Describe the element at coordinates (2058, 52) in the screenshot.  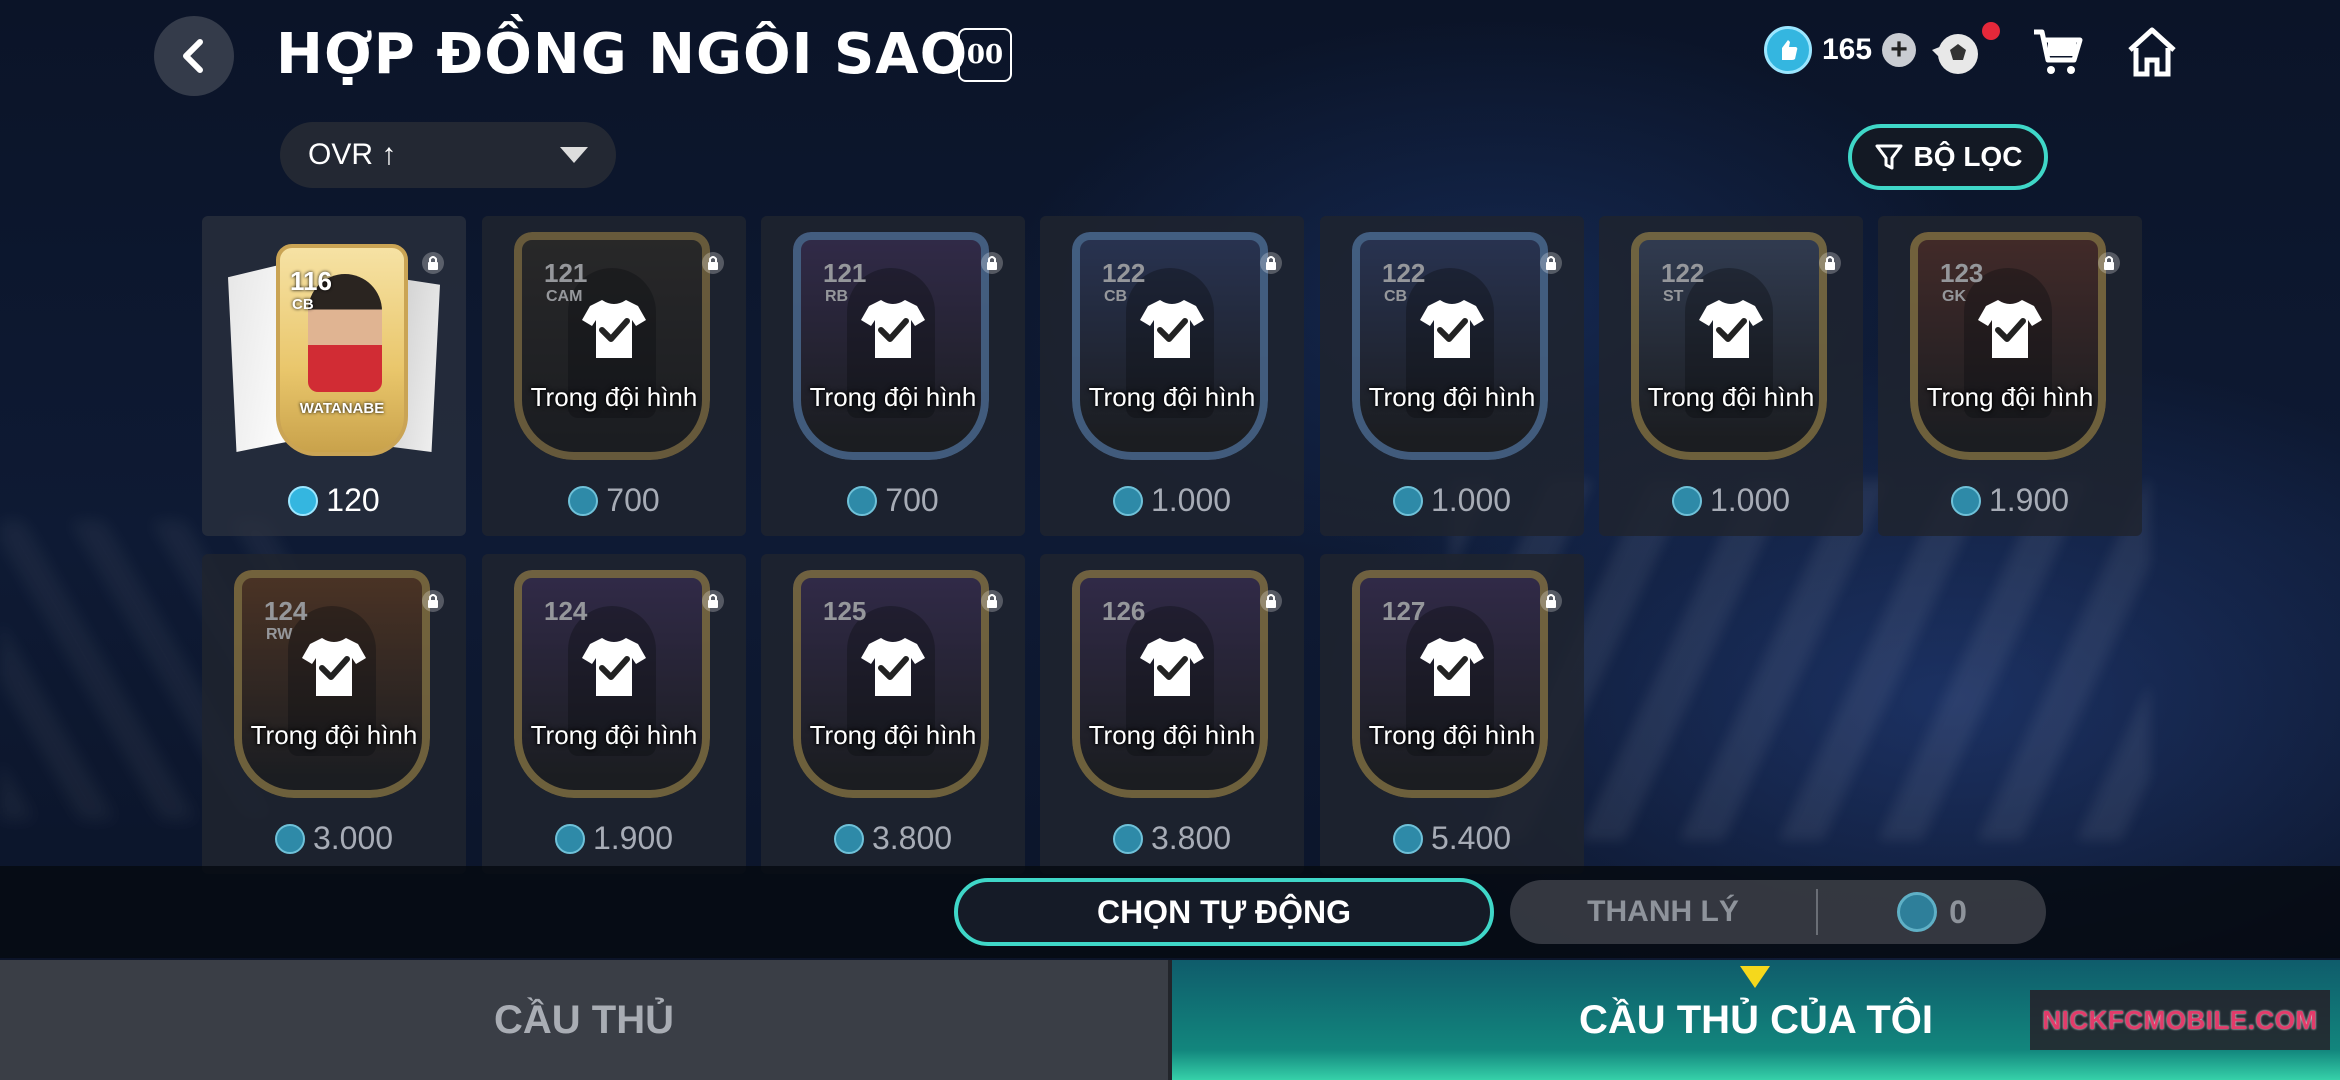
I see `cart-icon` at that location.